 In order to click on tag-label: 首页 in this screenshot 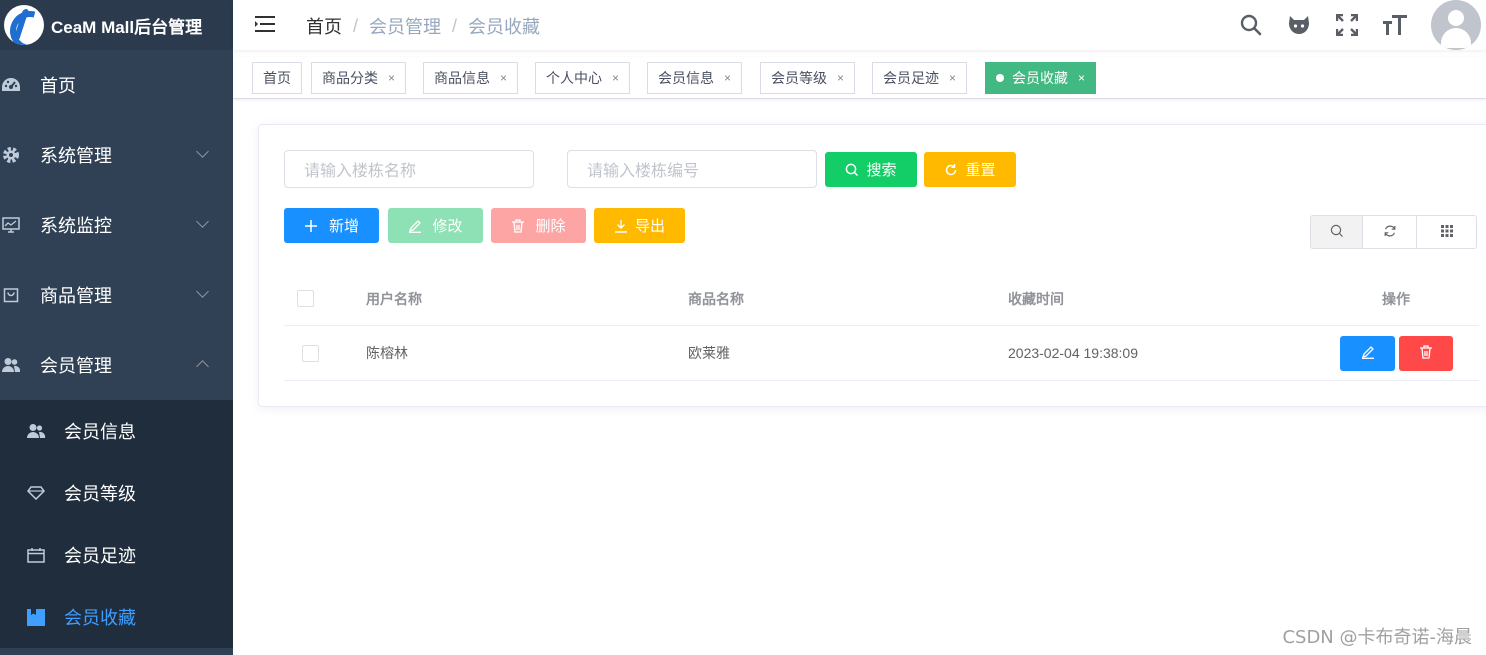, I will do `click(277, 78)`.